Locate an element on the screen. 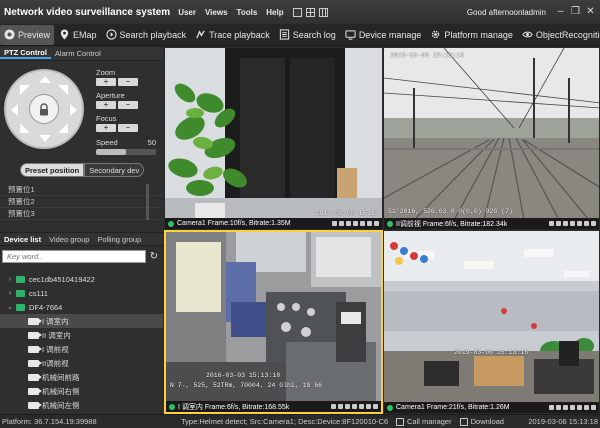  menu-help: Help is located at coordinates (274, 12).